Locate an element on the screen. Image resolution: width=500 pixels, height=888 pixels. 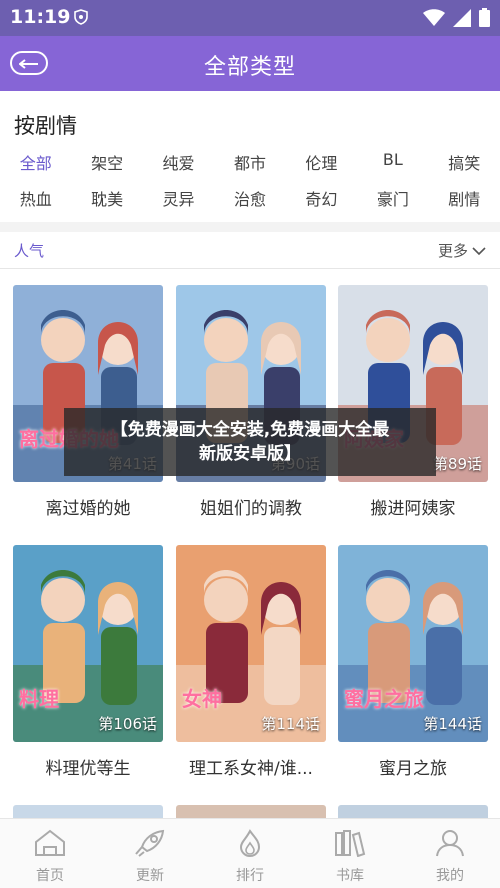
signal-icon is located at coordinates (462, 19).